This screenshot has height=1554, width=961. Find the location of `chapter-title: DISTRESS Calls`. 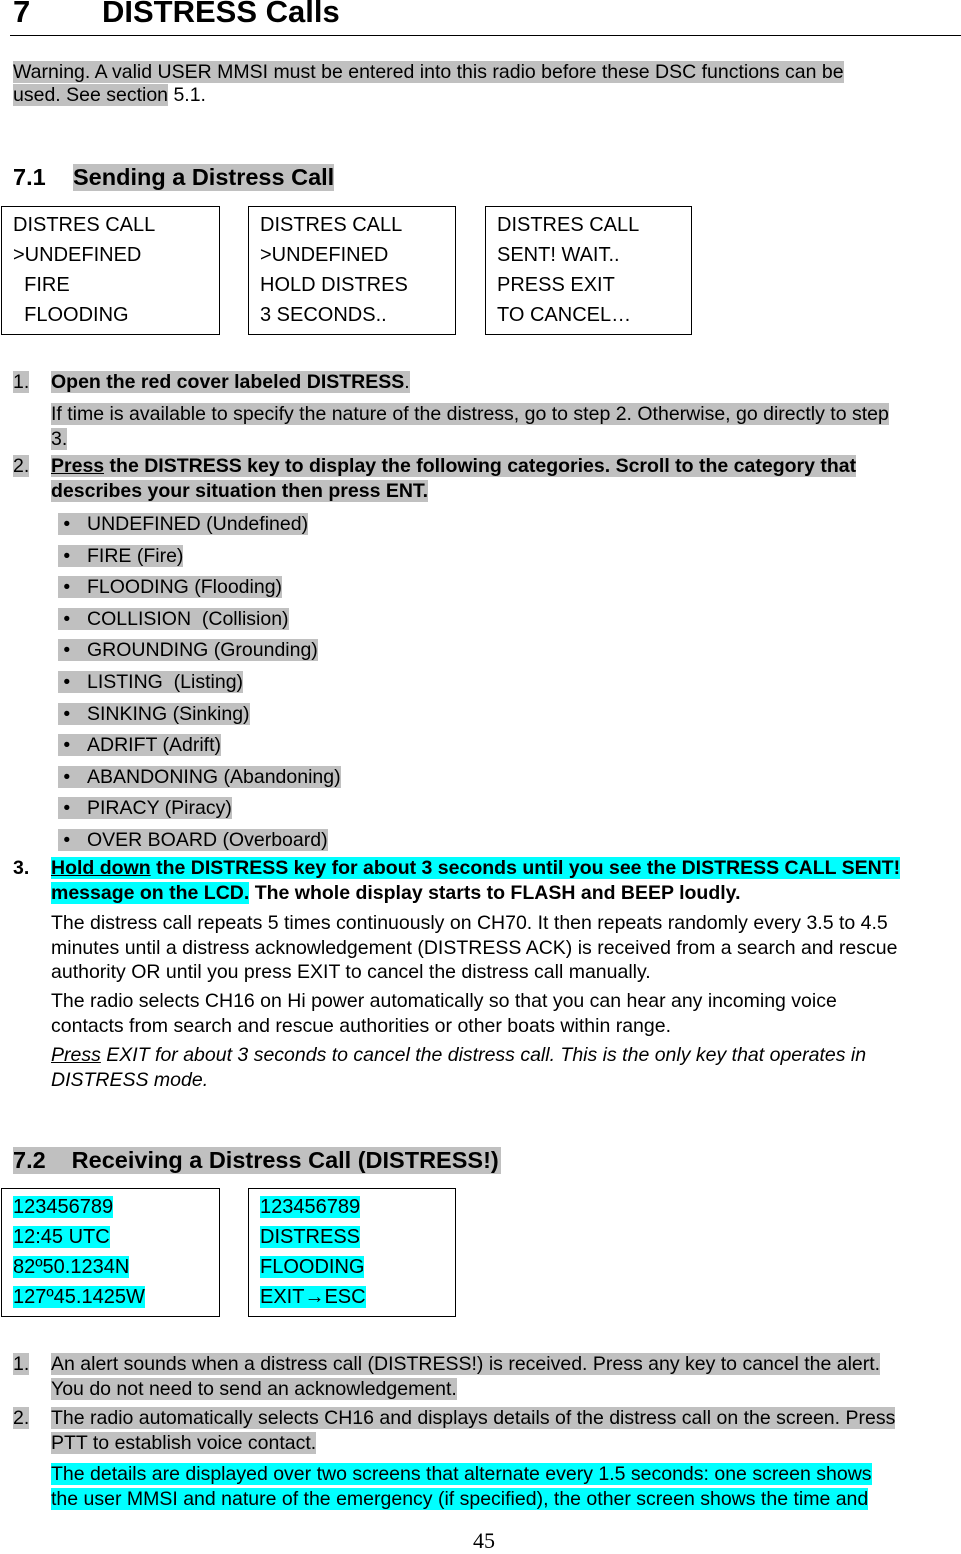

chapter-title: DISTRESS Calls is located at coordinates (221, 14).